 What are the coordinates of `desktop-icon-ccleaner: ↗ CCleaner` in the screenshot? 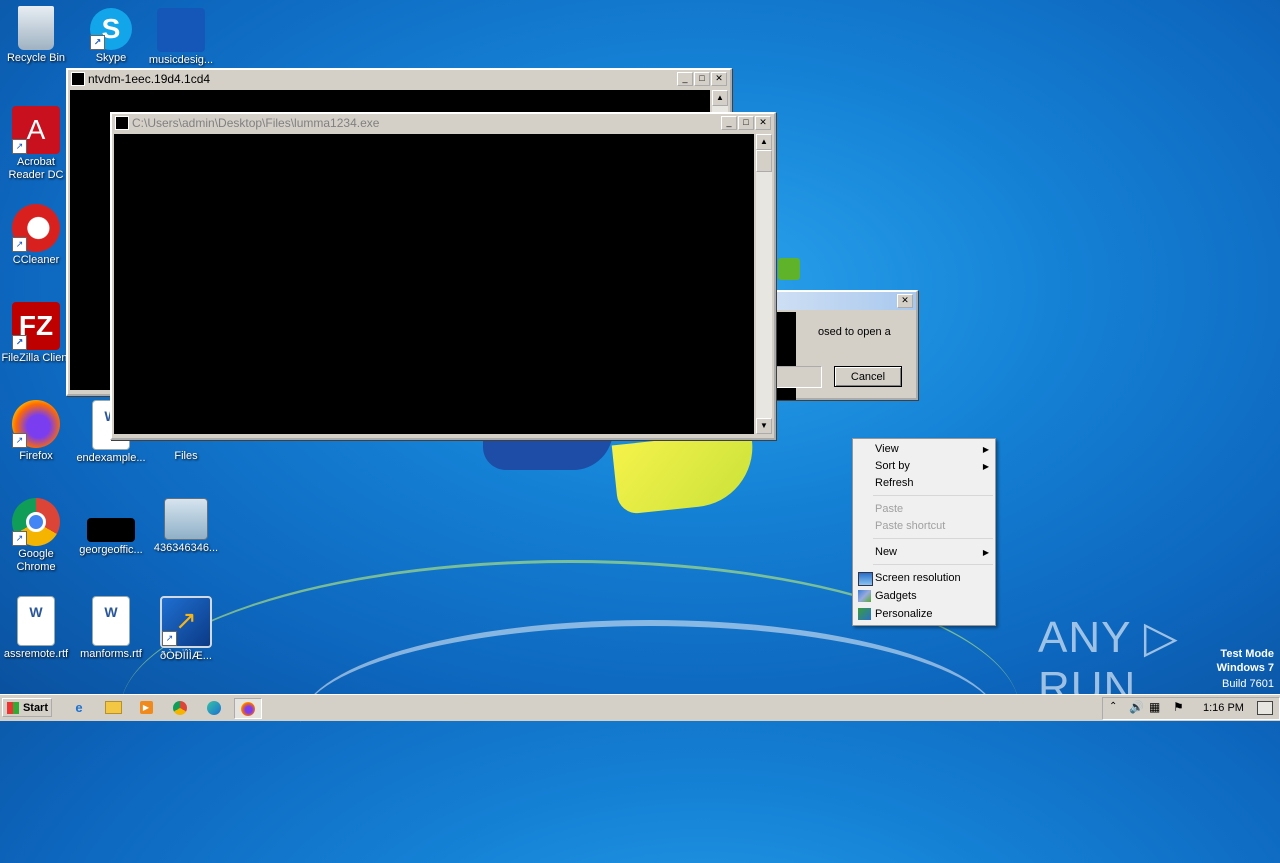 It's located at (36, 235).